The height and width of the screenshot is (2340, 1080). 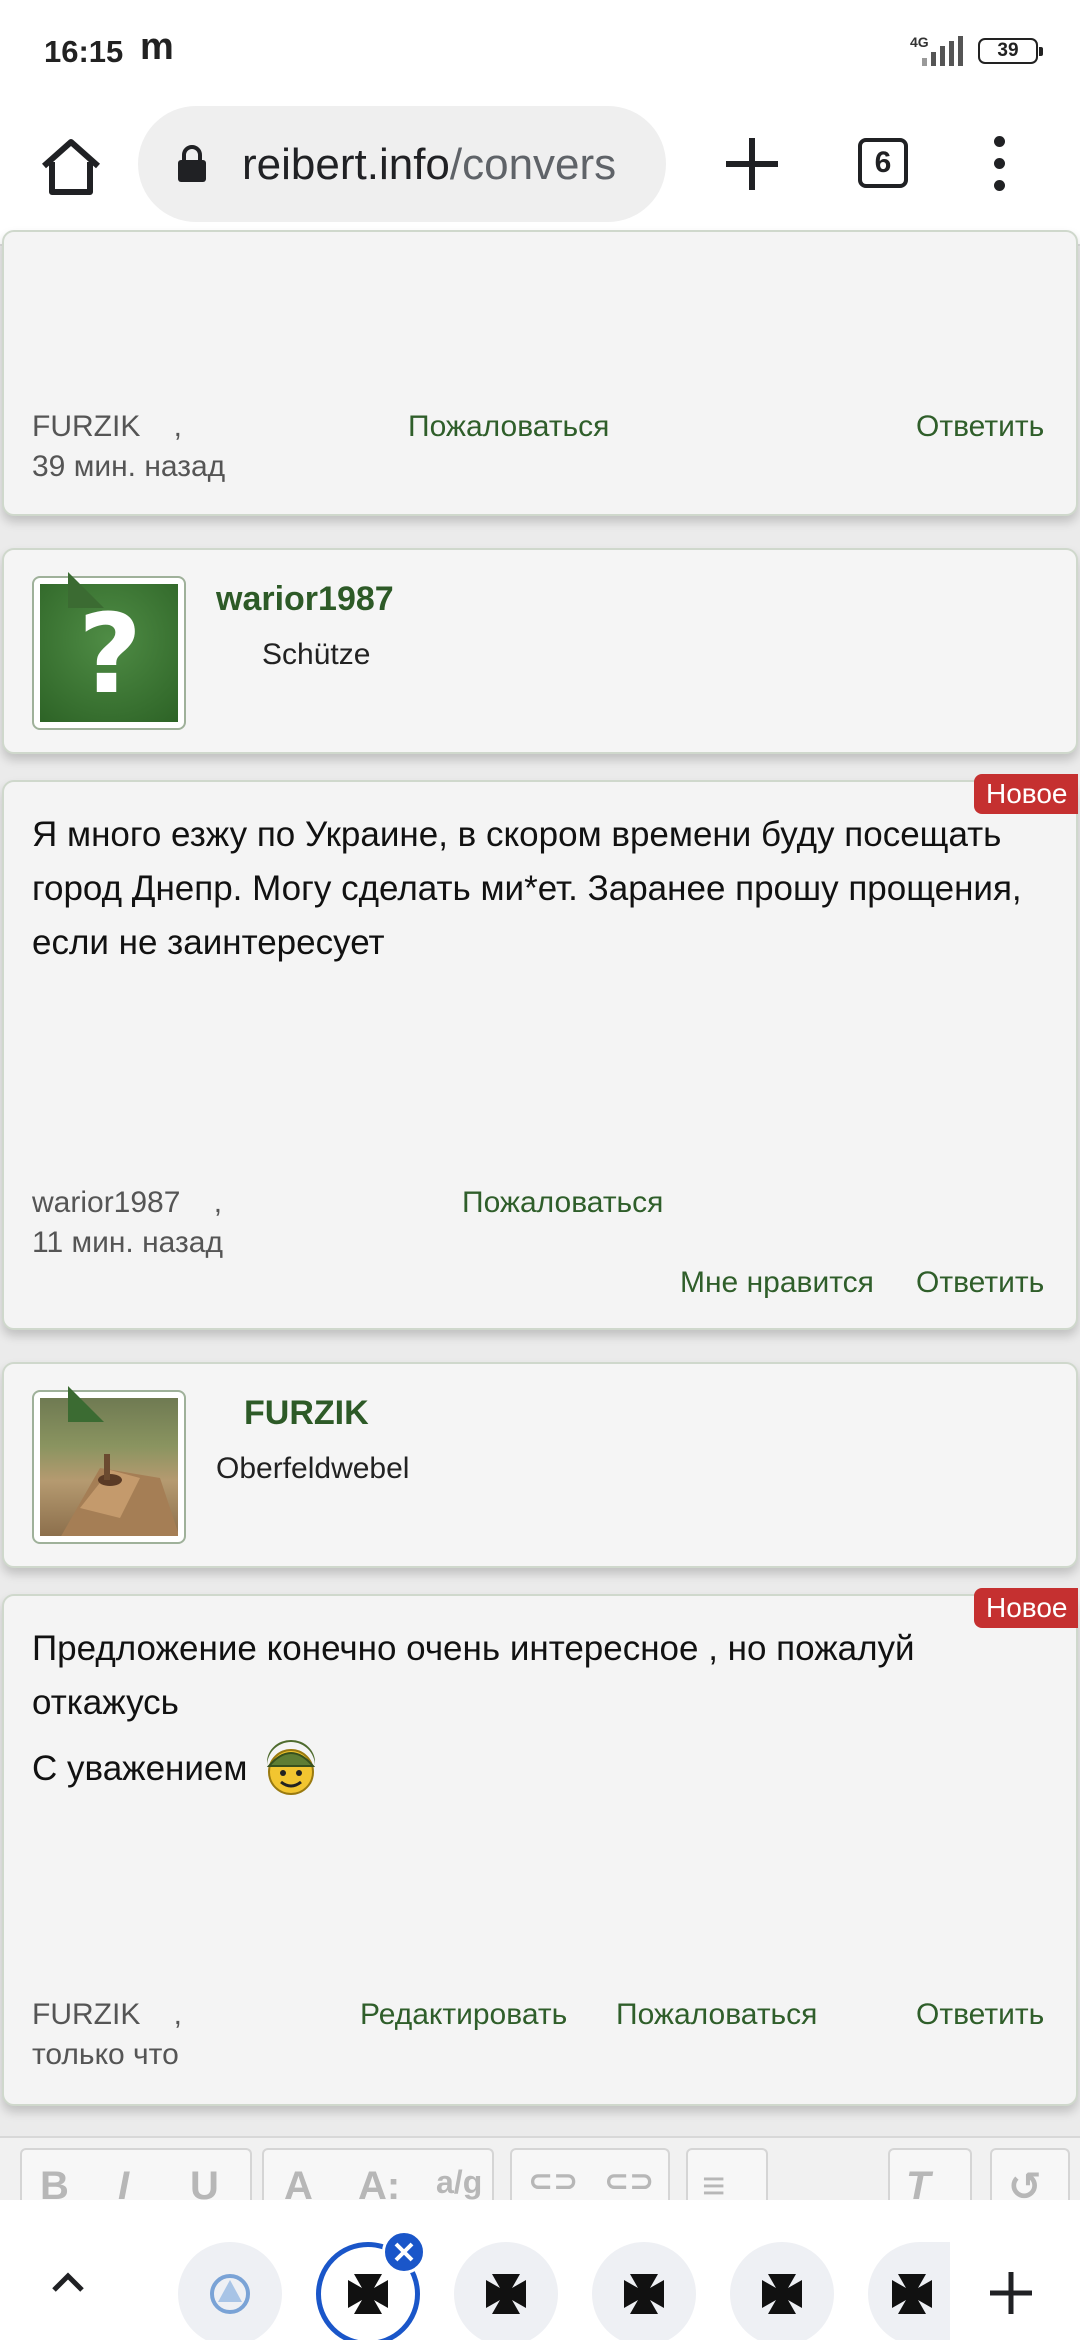 What do you see at coordinates (84, 51) in the screenshot?
I see `status-time: 16:15` at bounding box center [84, 51].